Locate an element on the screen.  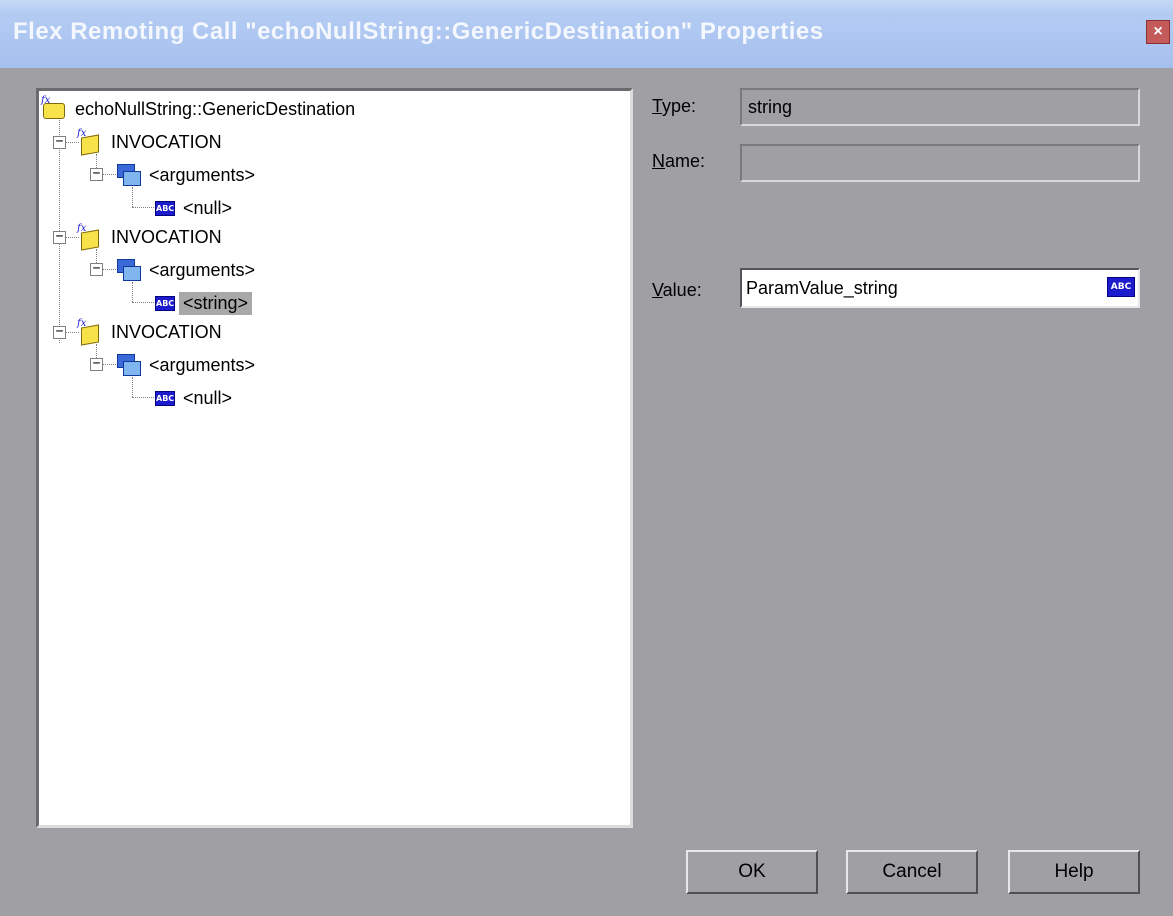
tree-root-label: echoNullString::GenericDestination is located at coordinates (215, 108).